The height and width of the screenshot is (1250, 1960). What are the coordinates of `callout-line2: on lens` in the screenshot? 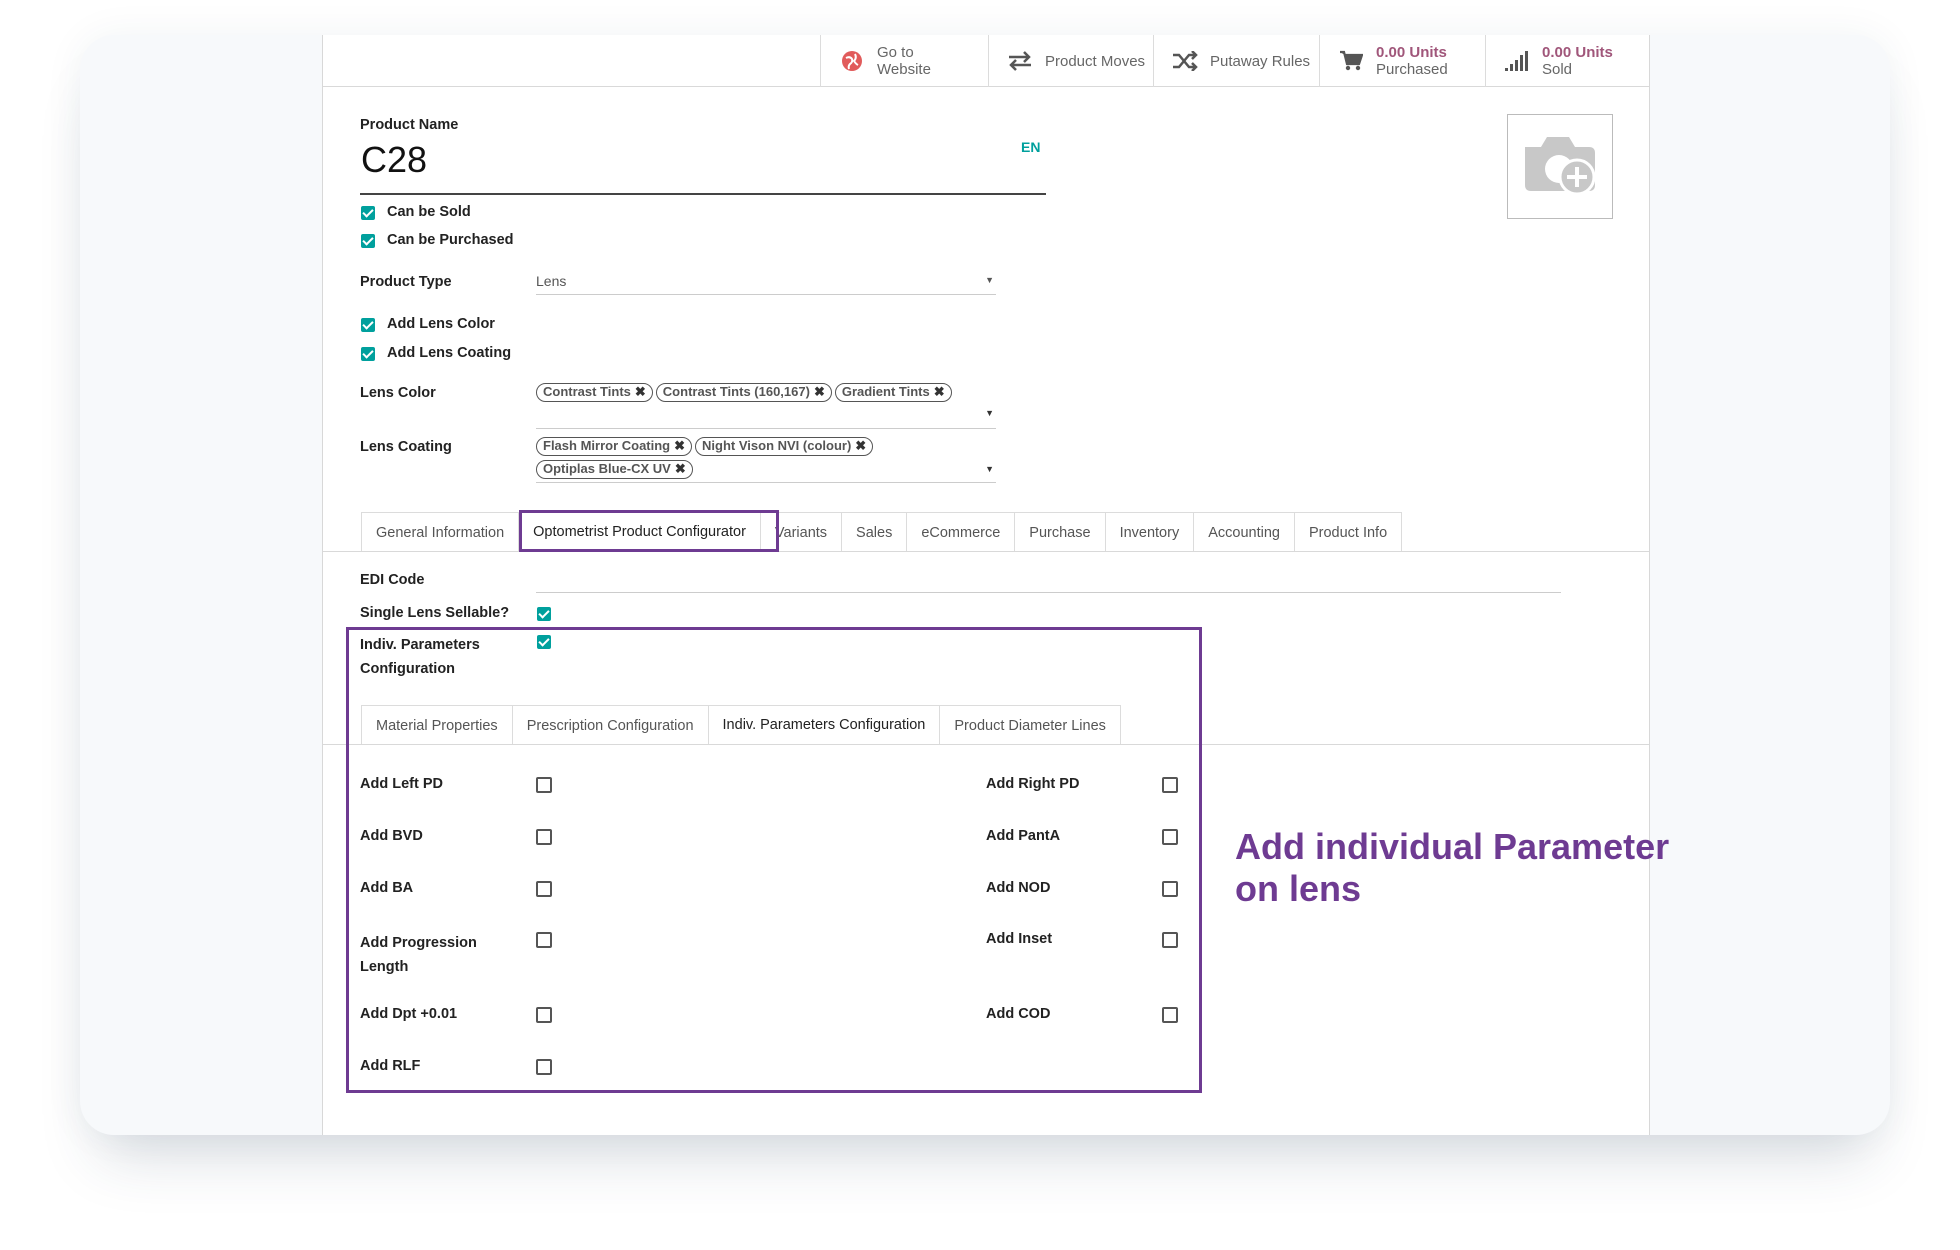 It's located at (1298, 888).